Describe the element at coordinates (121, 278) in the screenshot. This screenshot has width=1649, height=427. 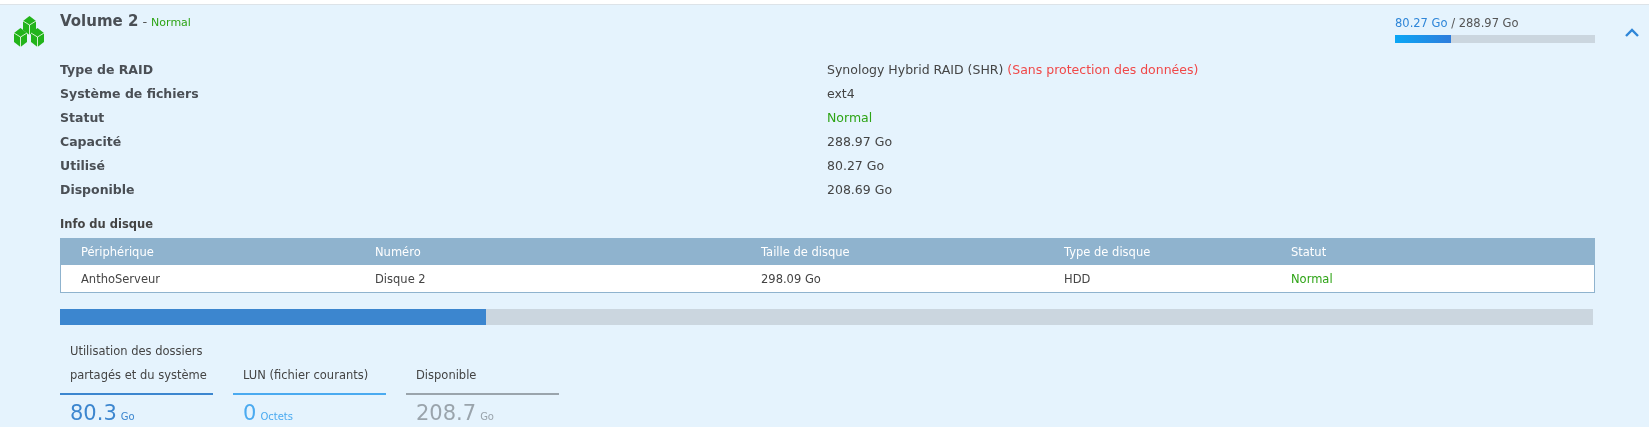
I see `table-cell-text: AnthoServeur` at that location.